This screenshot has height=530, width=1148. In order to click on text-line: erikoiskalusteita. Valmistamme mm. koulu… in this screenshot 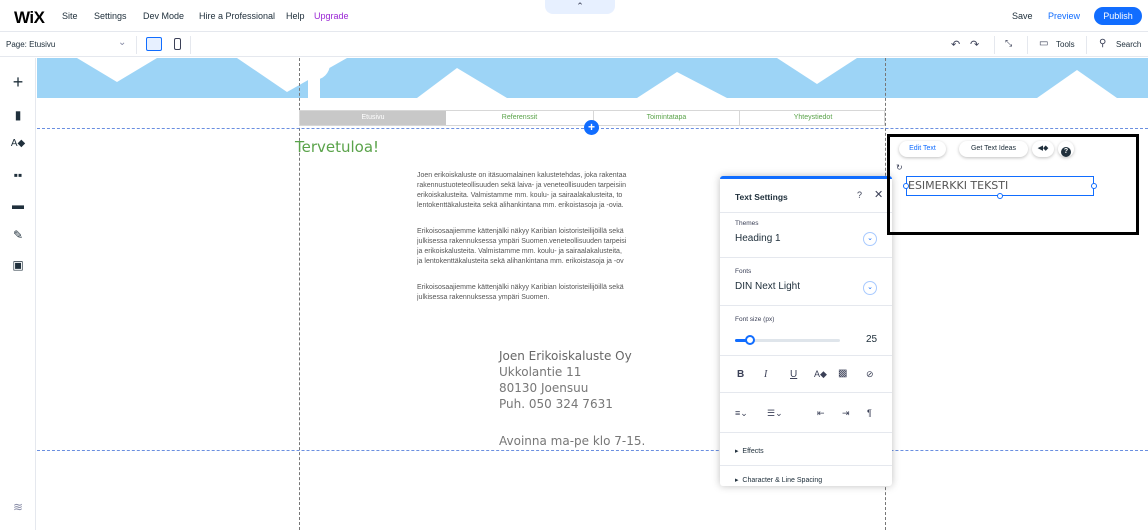, I will do `click(520, 195)`.